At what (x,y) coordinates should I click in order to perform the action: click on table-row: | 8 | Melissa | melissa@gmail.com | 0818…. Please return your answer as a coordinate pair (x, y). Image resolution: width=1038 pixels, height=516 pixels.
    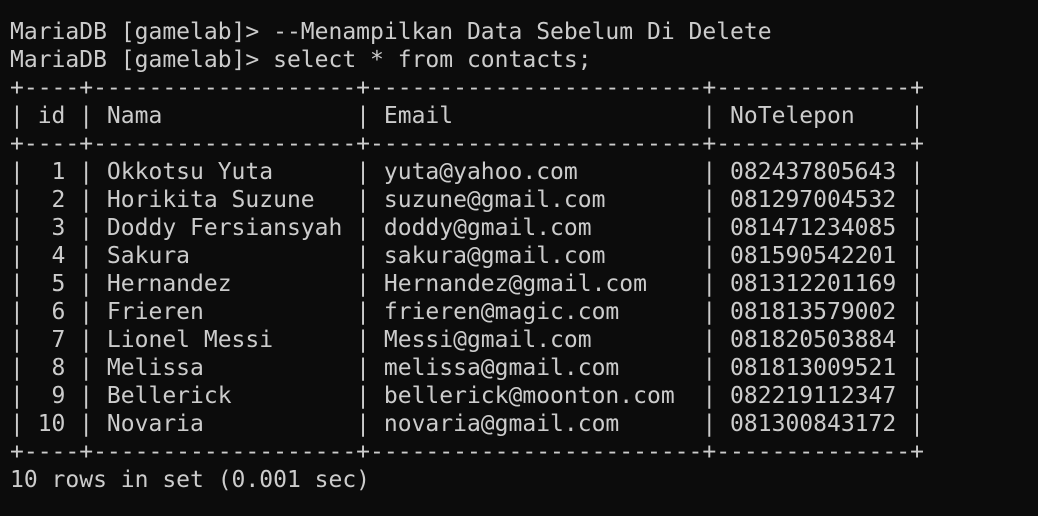
    Looking at the image, I should click on (467, 368).